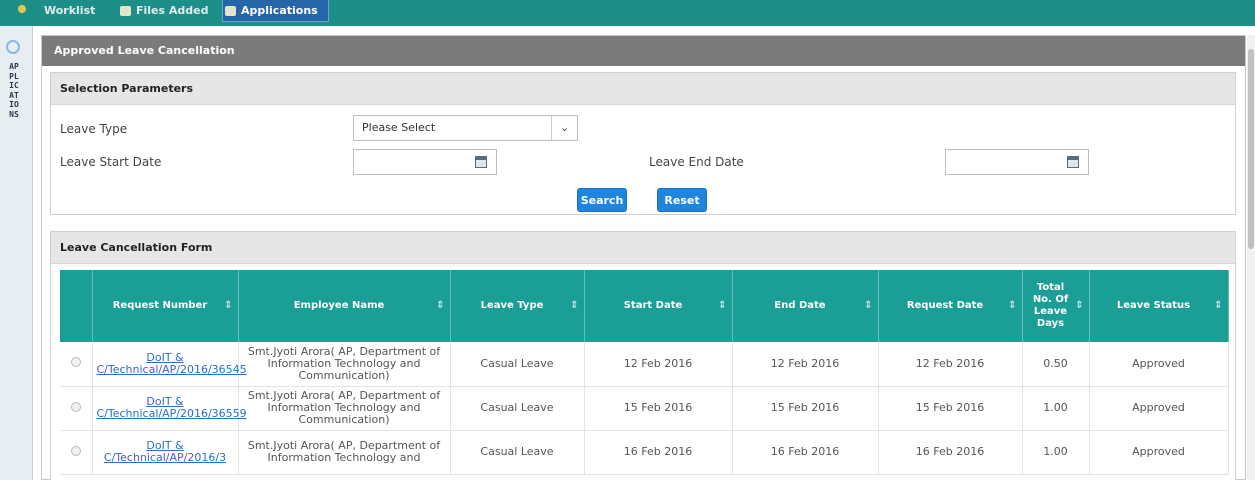 The width and height of the screenshot is (1255, 480). What do you see at coordinates (111, 162) in the screenshot?
I see `leave-start-date-label: Leave Start Date` at bounding box center [111, 162].